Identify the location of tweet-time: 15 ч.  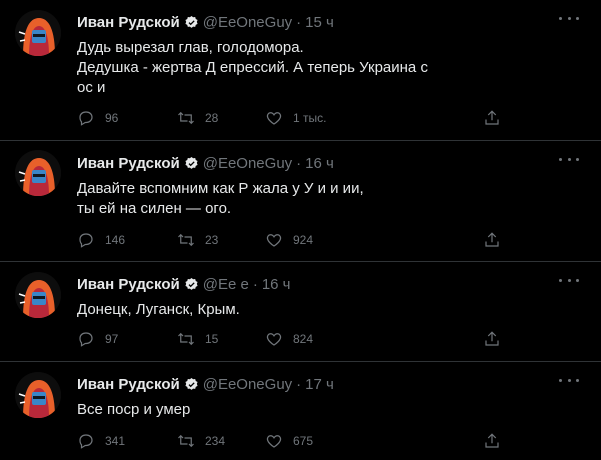
(319, 22).